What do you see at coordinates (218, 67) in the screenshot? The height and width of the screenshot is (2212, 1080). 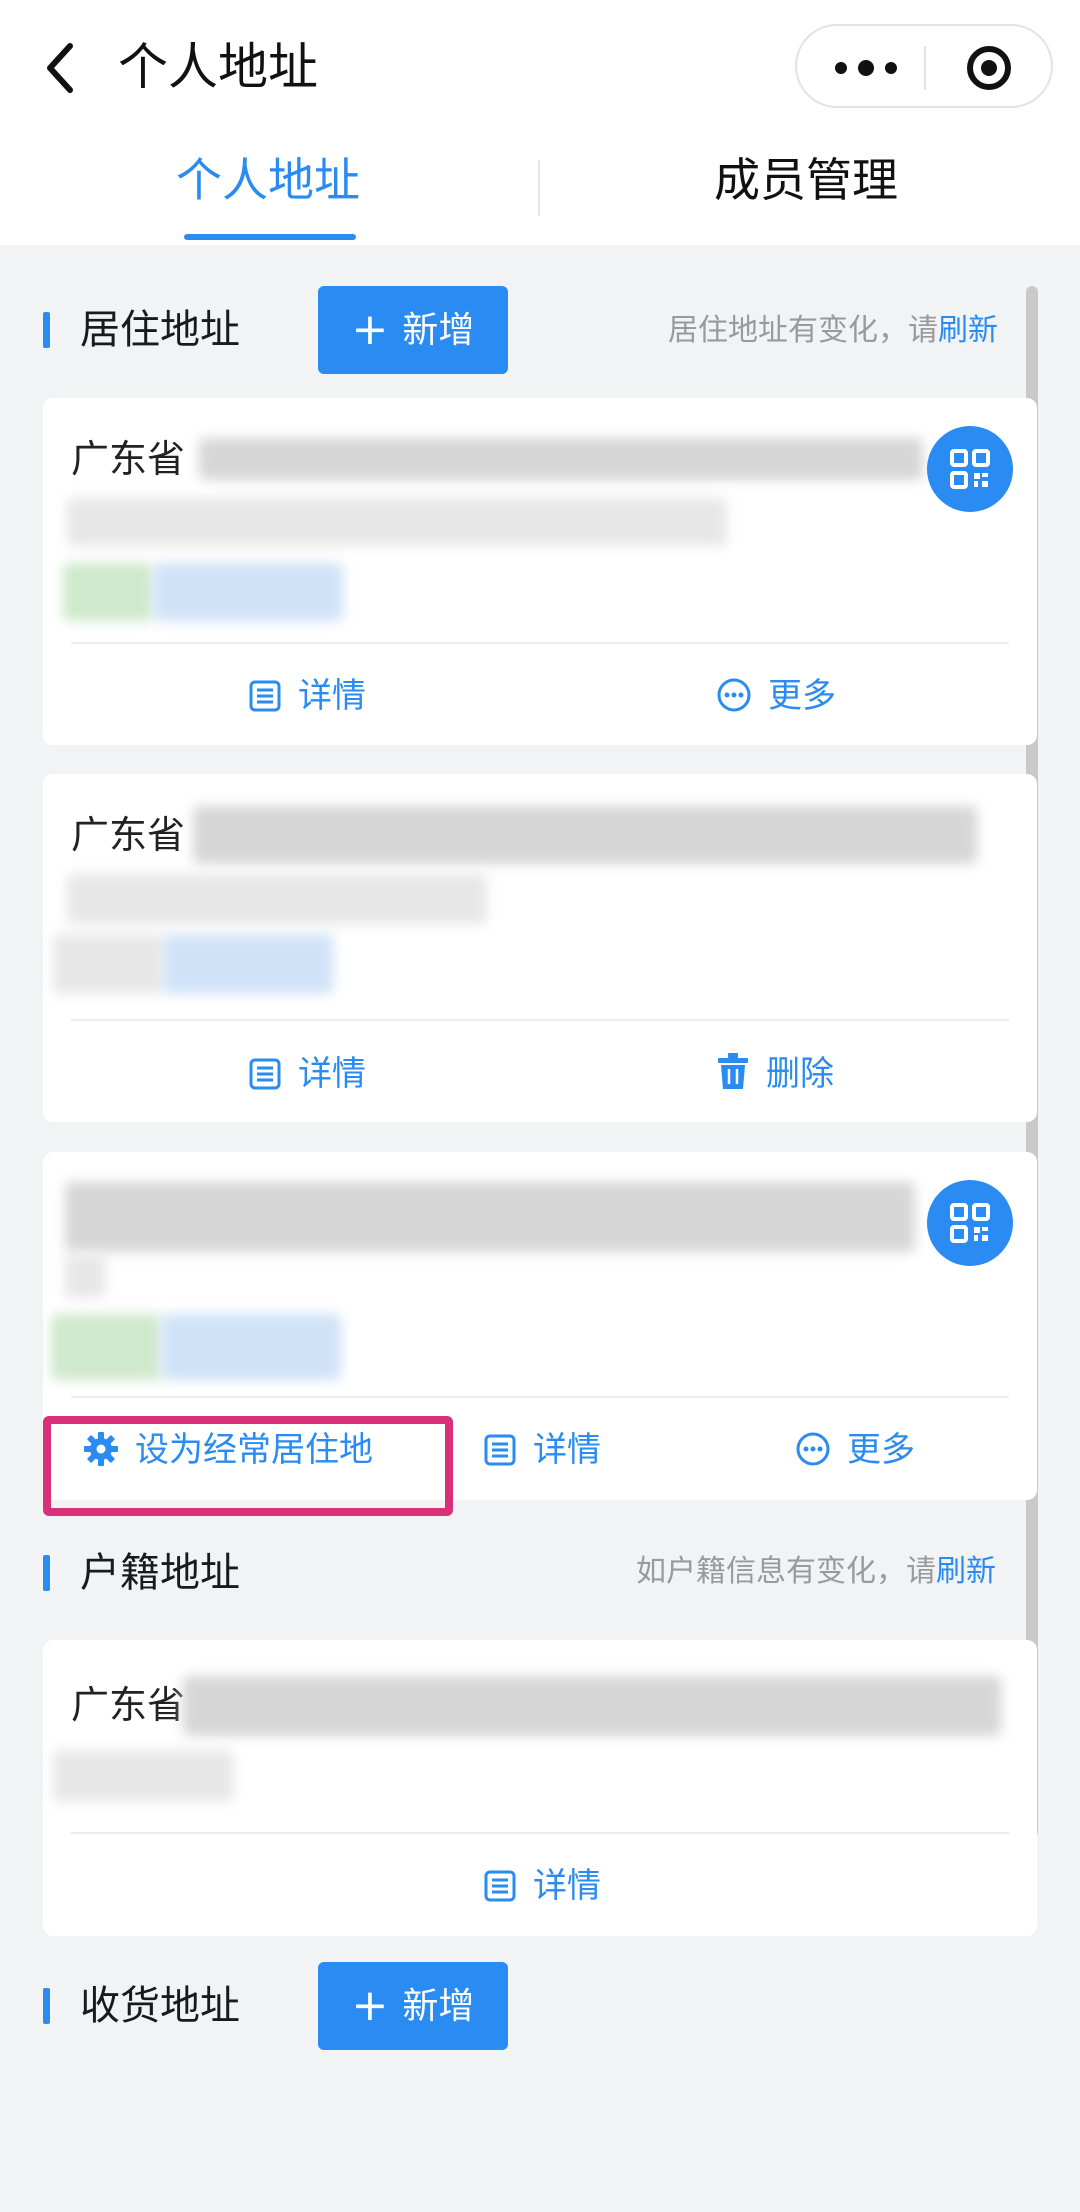 I see `page-title: 个人地址` at bounding box center [218, 67].